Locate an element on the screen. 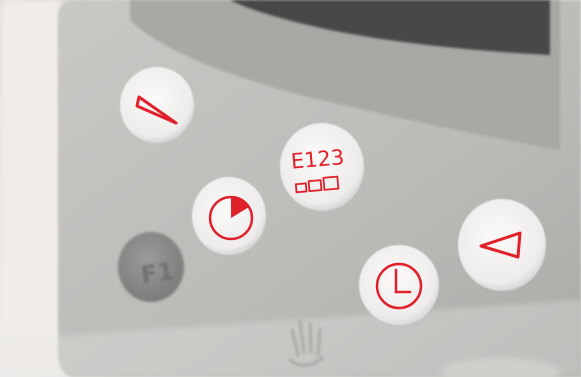 Image resolution: width=581 pixels, height=377 pixels. increase-button is located at coordinates (502, 245).